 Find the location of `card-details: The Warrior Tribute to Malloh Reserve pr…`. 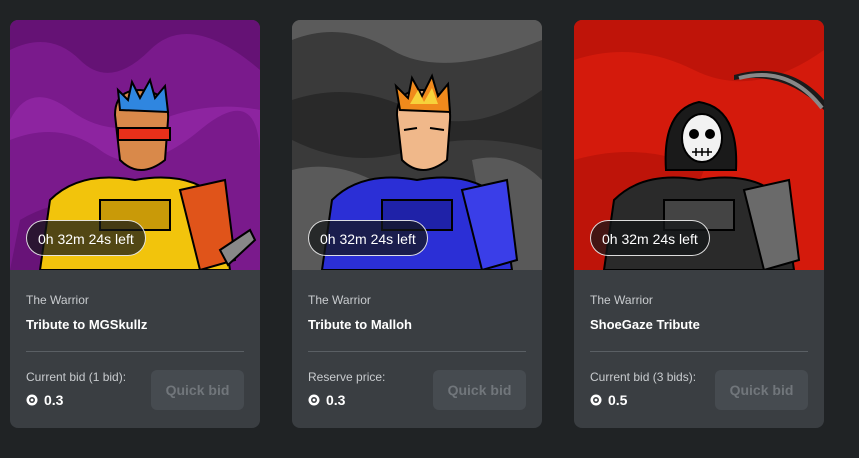

card-details: The Warrior Tribute to Malloh Reserve pr… is located at coordinates (417, 349).